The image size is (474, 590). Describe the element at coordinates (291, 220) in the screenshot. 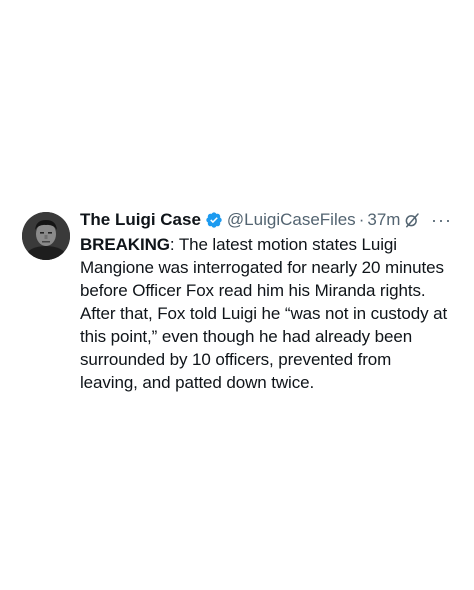

I see `handle: @LuigiCaseFiles` at that location.